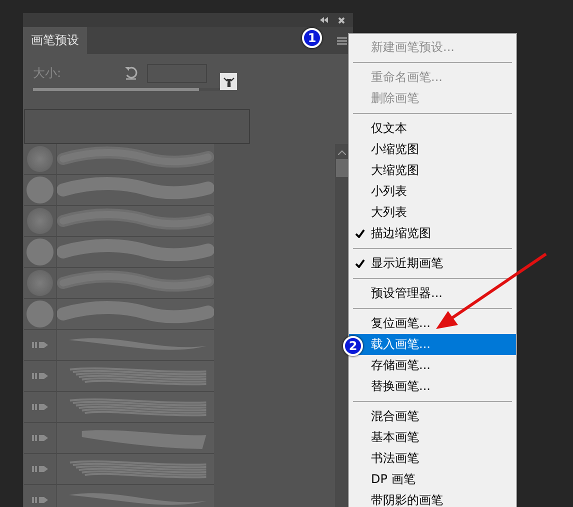  What do you see at coordinates (432, 149) in the screenshot?
I see `menu-item: 小缩览图` at bounding box center [432, 149].